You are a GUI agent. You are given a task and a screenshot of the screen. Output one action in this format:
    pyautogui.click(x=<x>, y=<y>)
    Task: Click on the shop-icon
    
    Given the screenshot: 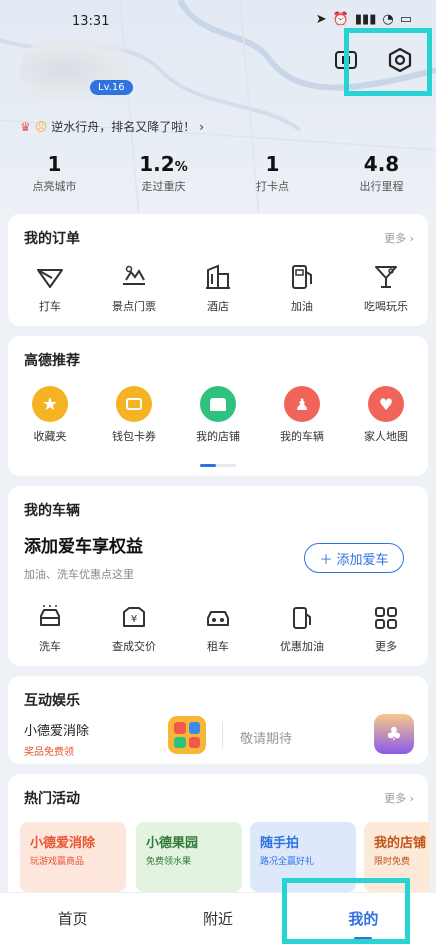 What is the action you would take?
    pyautogui.click(x=218, y=404)
    